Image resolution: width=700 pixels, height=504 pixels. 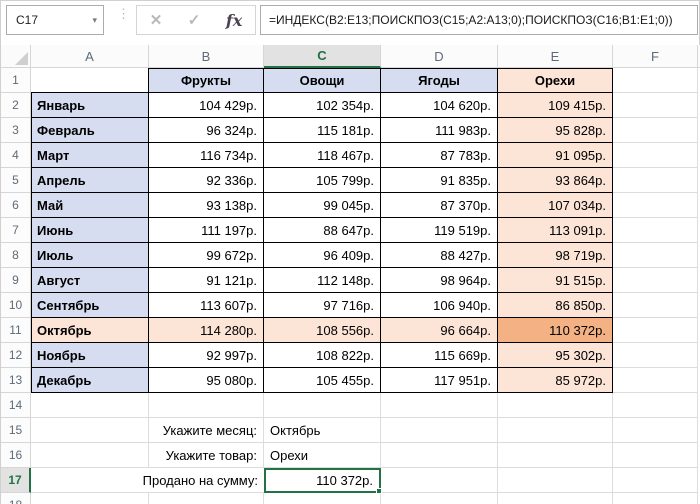 I want to click on name-box: C17 ▾, so click(x=55, y=20).